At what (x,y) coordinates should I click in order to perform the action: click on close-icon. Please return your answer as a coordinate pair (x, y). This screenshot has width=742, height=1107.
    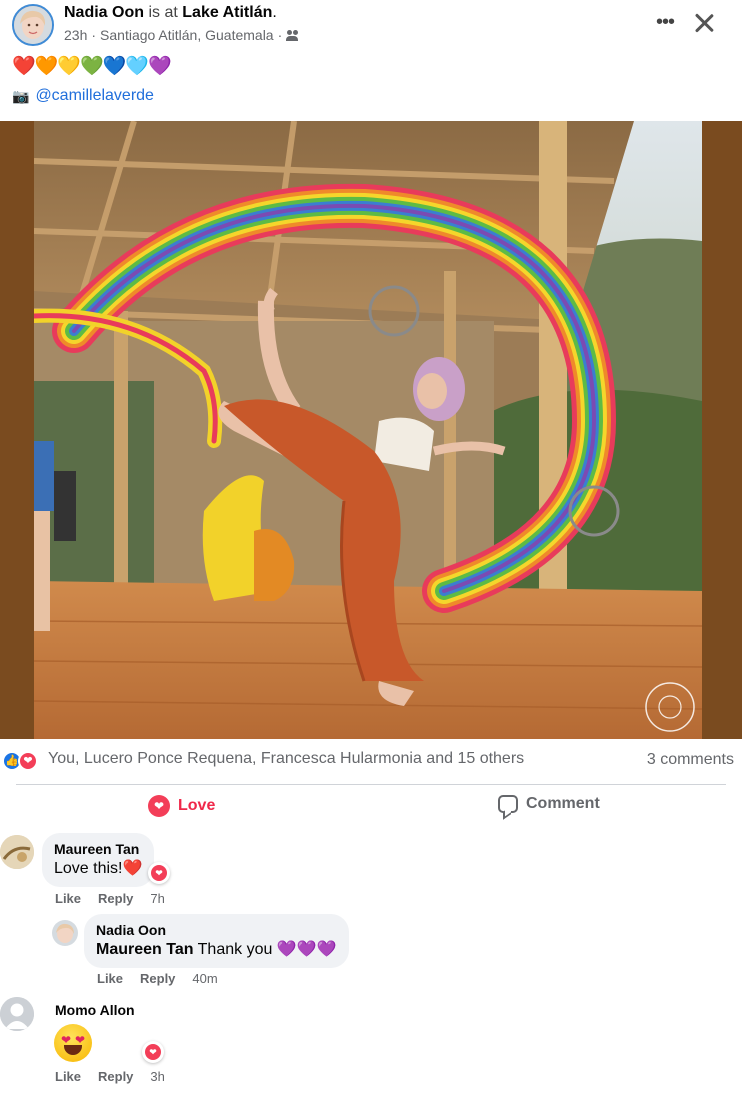
    Looking at the image, I should click on (704, 23).